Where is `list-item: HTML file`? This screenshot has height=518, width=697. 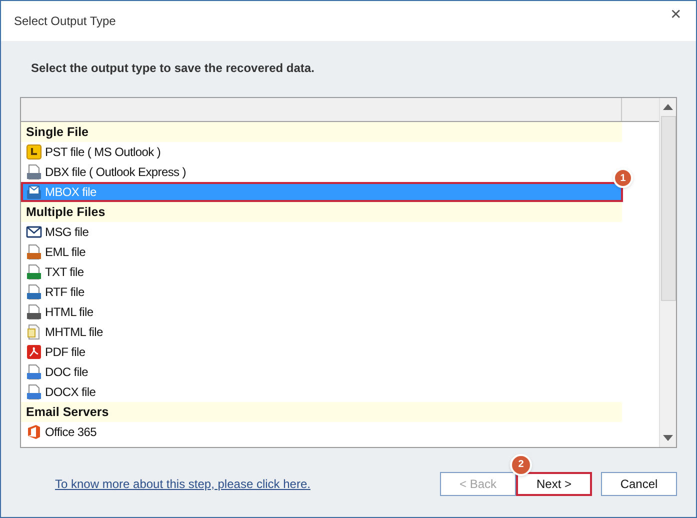 list-item: HTML file is located at coordinates (59, 312).